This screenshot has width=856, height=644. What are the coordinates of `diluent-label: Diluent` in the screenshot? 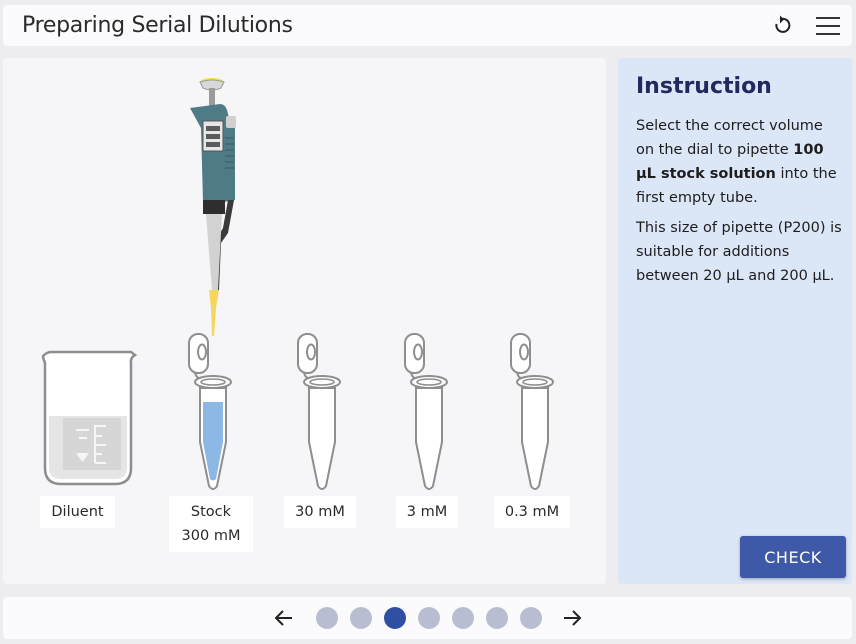 It's located at (77, 512).